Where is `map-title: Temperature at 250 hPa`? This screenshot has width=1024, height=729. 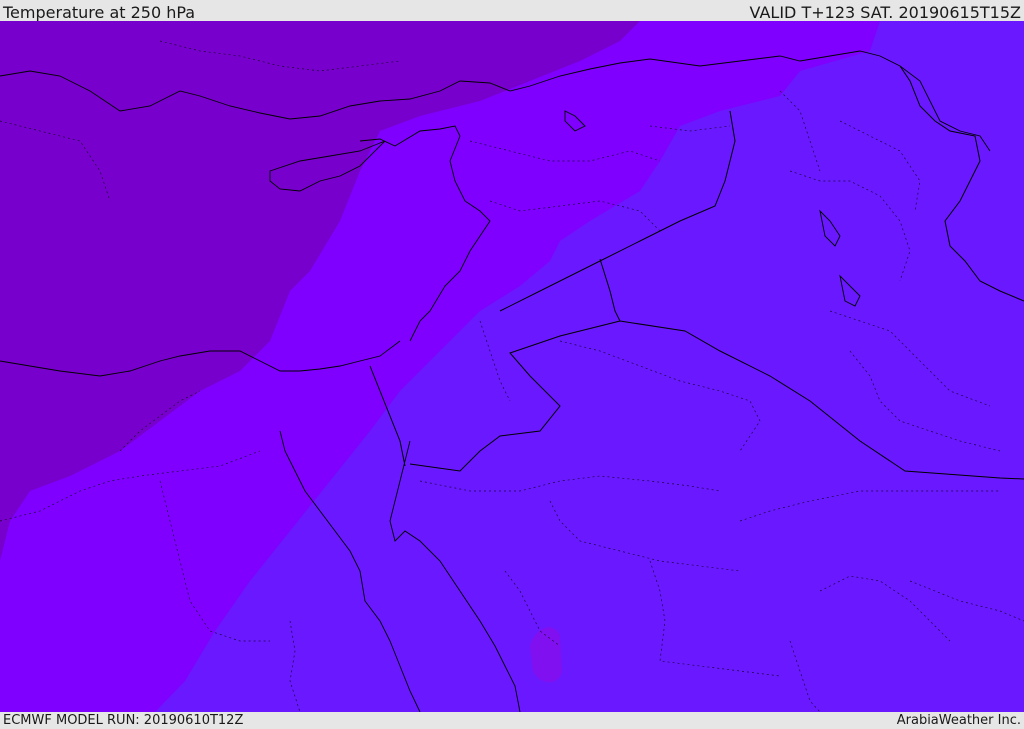 map-title: Temperature at 250 hPa is located at coordinates (99, 12).